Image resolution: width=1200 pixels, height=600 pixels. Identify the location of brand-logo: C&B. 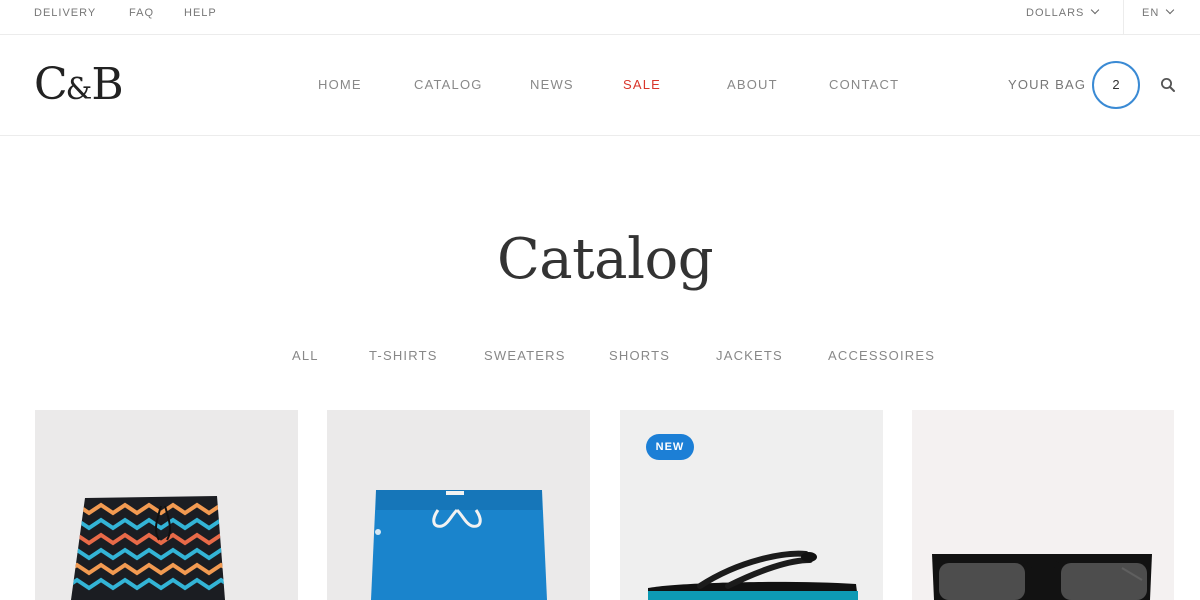
(79, 87).